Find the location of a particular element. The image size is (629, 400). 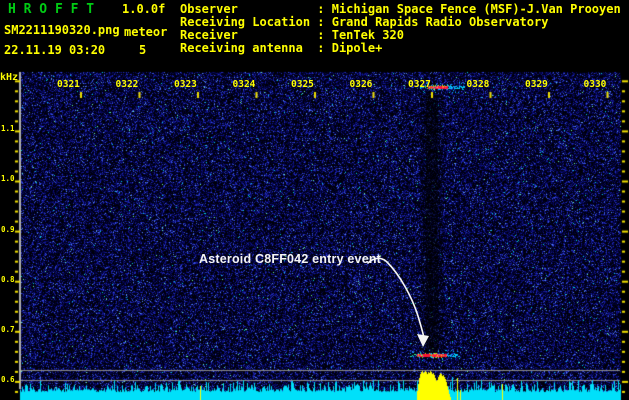

x-tick-label: 0329 is located at coordinates (536, 84).